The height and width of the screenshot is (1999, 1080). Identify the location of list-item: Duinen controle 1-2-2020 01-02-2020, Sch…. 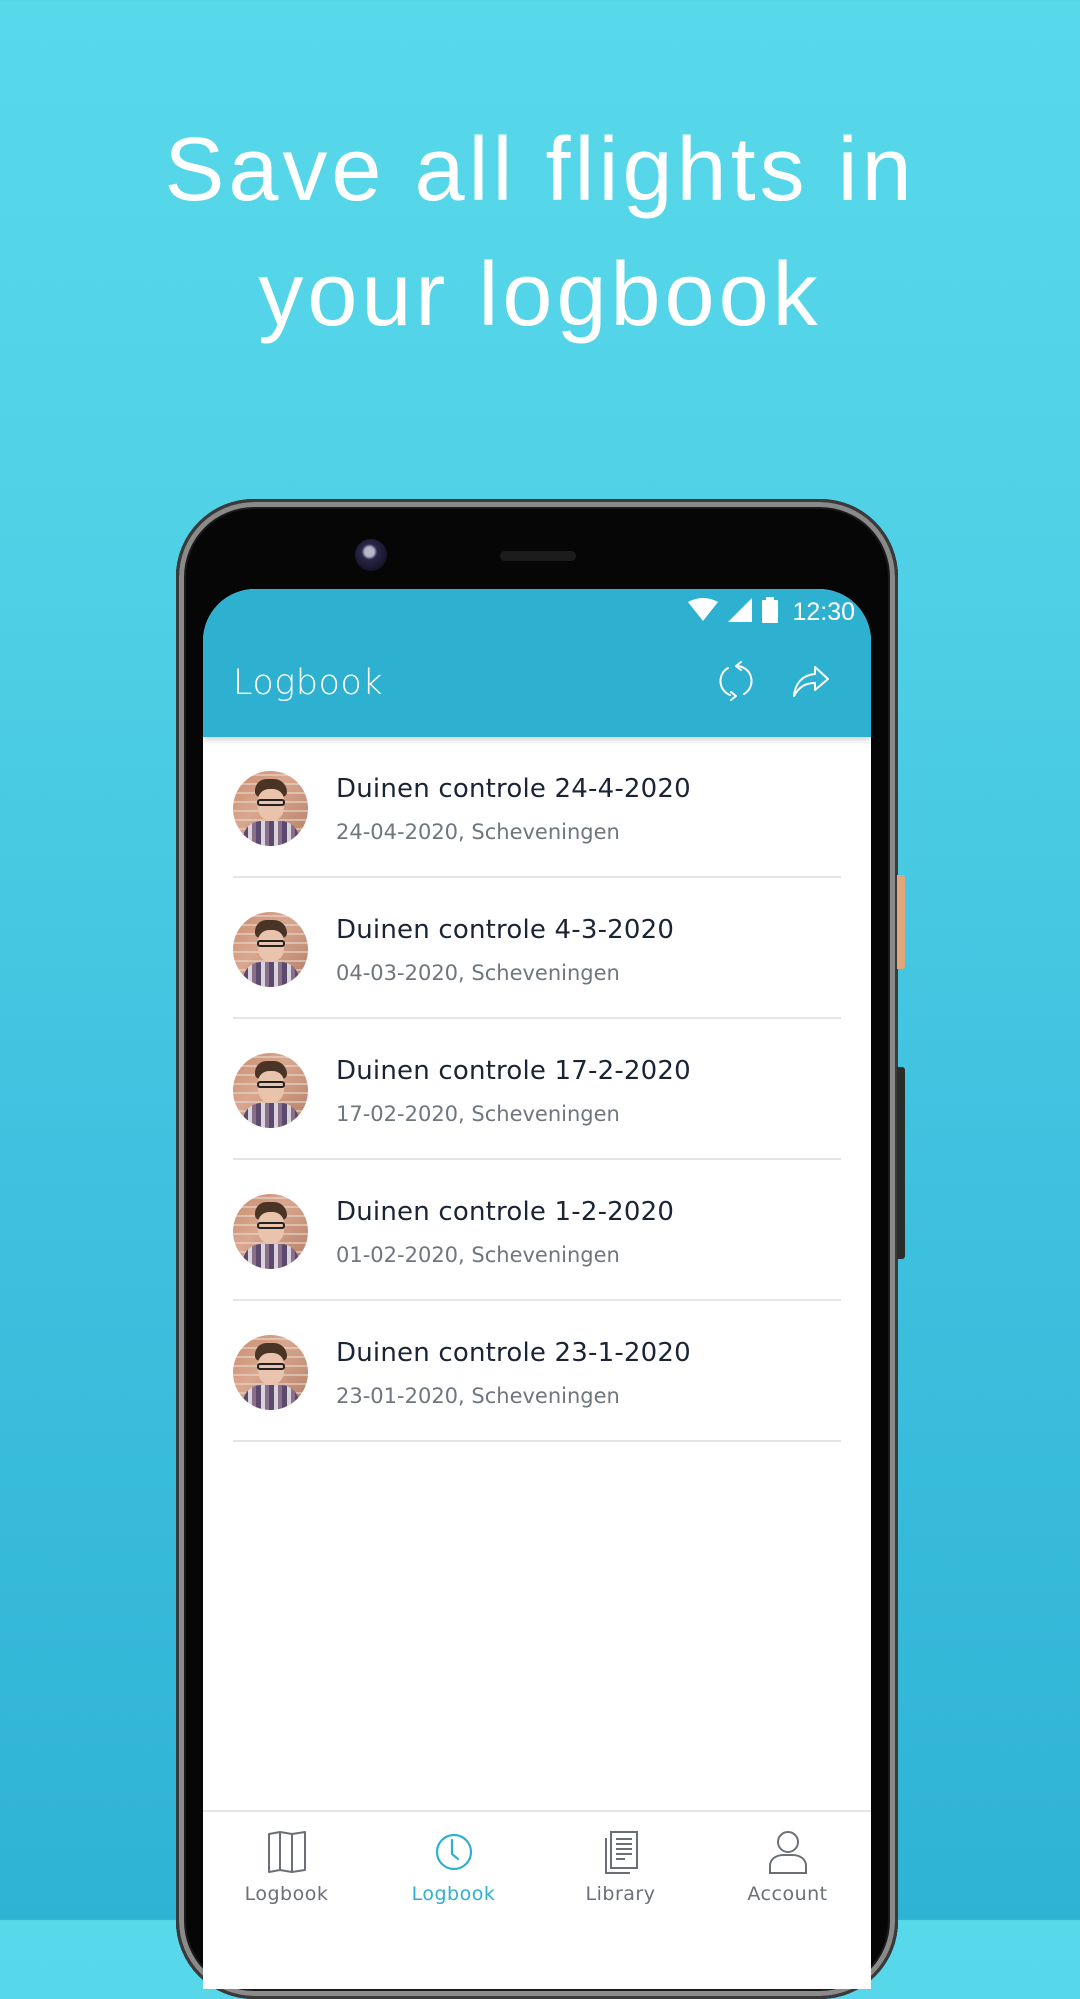
(537, 1230).